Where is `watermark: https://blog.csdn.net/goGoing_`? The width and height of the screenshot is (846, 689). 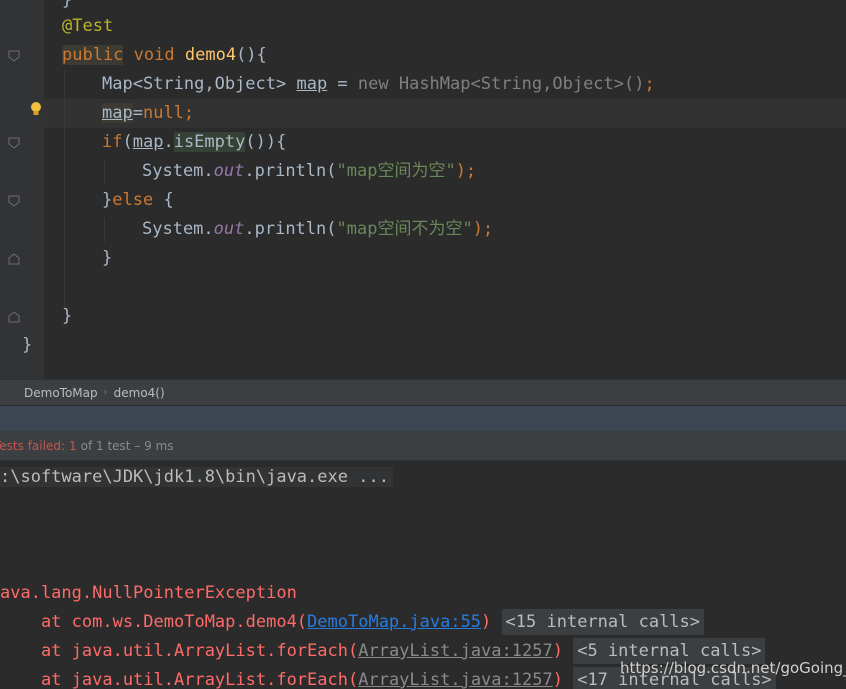
watermark: https://blog.csdn.net/goGoing_ is located at coordinates (733, 668).